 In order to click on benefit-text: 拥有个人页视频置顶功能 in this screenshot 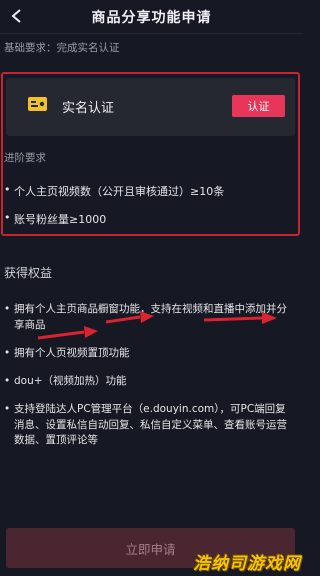, I will do `click(72, 353)`.